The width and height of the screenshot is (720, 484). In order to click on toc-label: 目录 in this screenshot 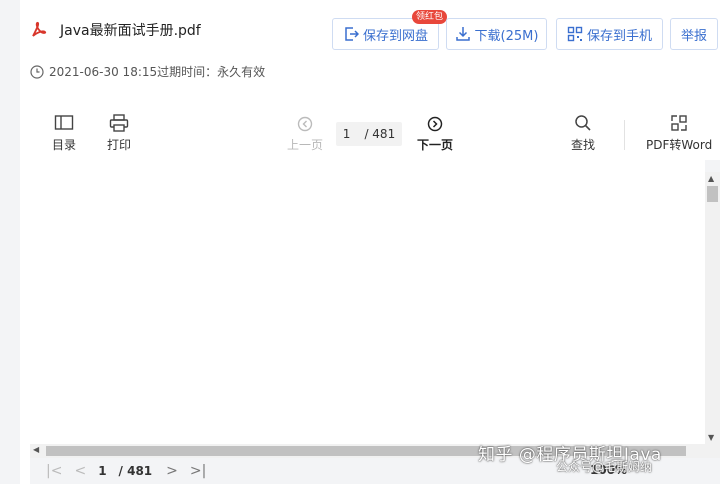, I will do `click(64, 145)`.